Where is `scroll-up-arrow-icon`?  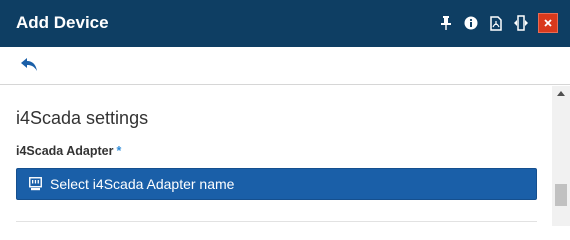
scroll-up-arrow-icon is located at coordinates (561, 93).